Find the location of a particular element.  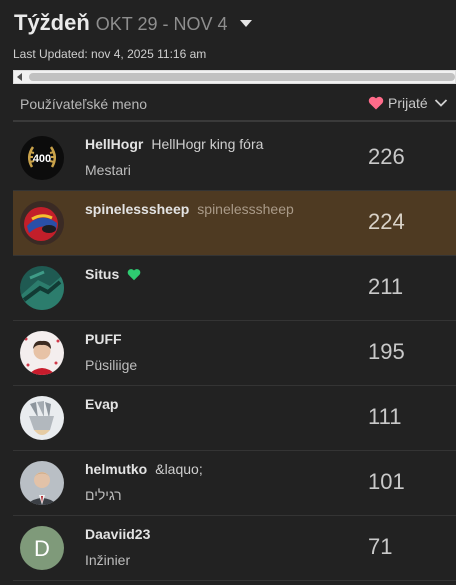

letter-avatar-icon: D is located at coordinates (42, 548).